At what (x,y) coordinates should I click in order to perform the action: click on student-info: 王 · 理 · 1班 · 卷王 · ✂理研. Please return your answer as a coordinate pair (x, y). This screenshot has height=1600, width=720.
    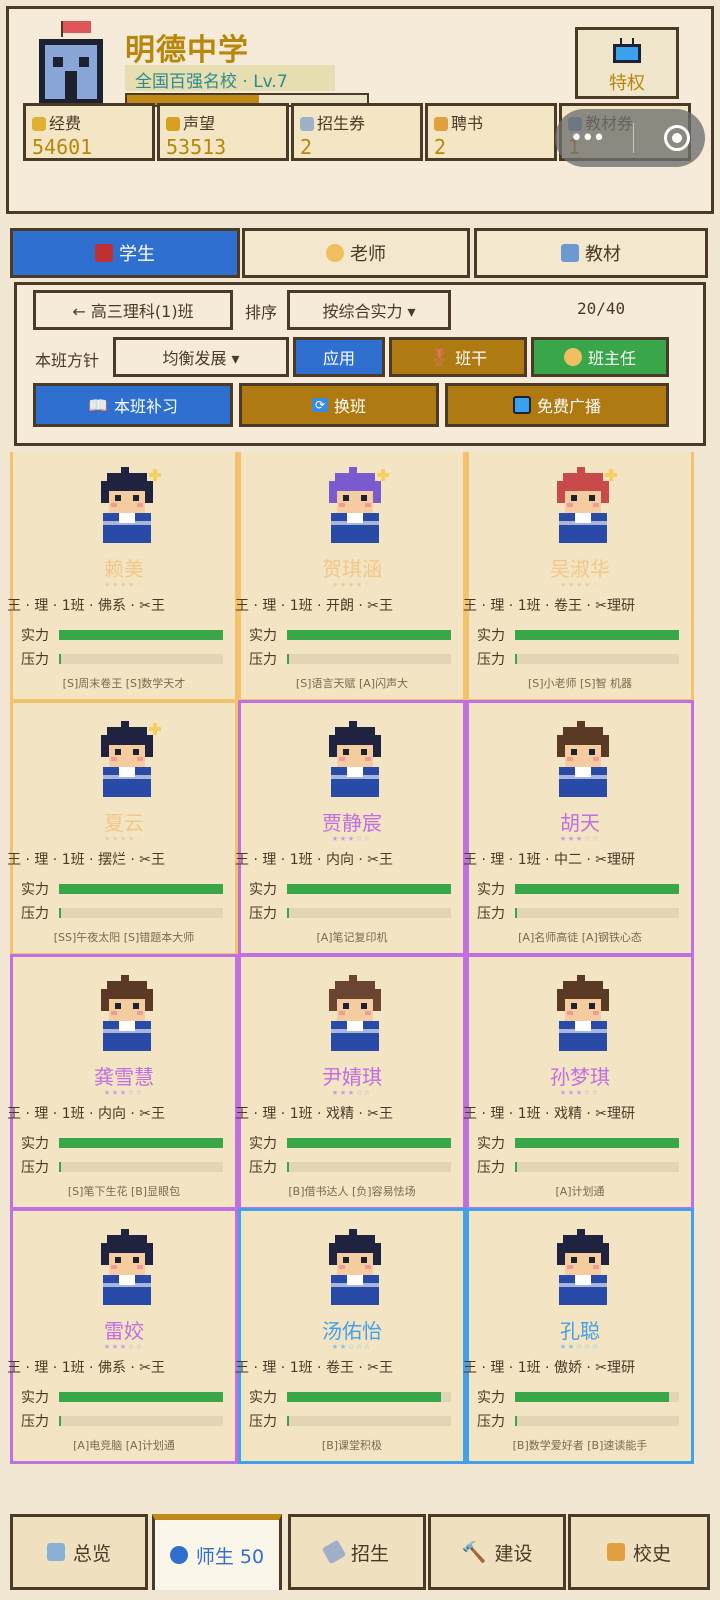
    Looking at the image, I should click on (549, 606).